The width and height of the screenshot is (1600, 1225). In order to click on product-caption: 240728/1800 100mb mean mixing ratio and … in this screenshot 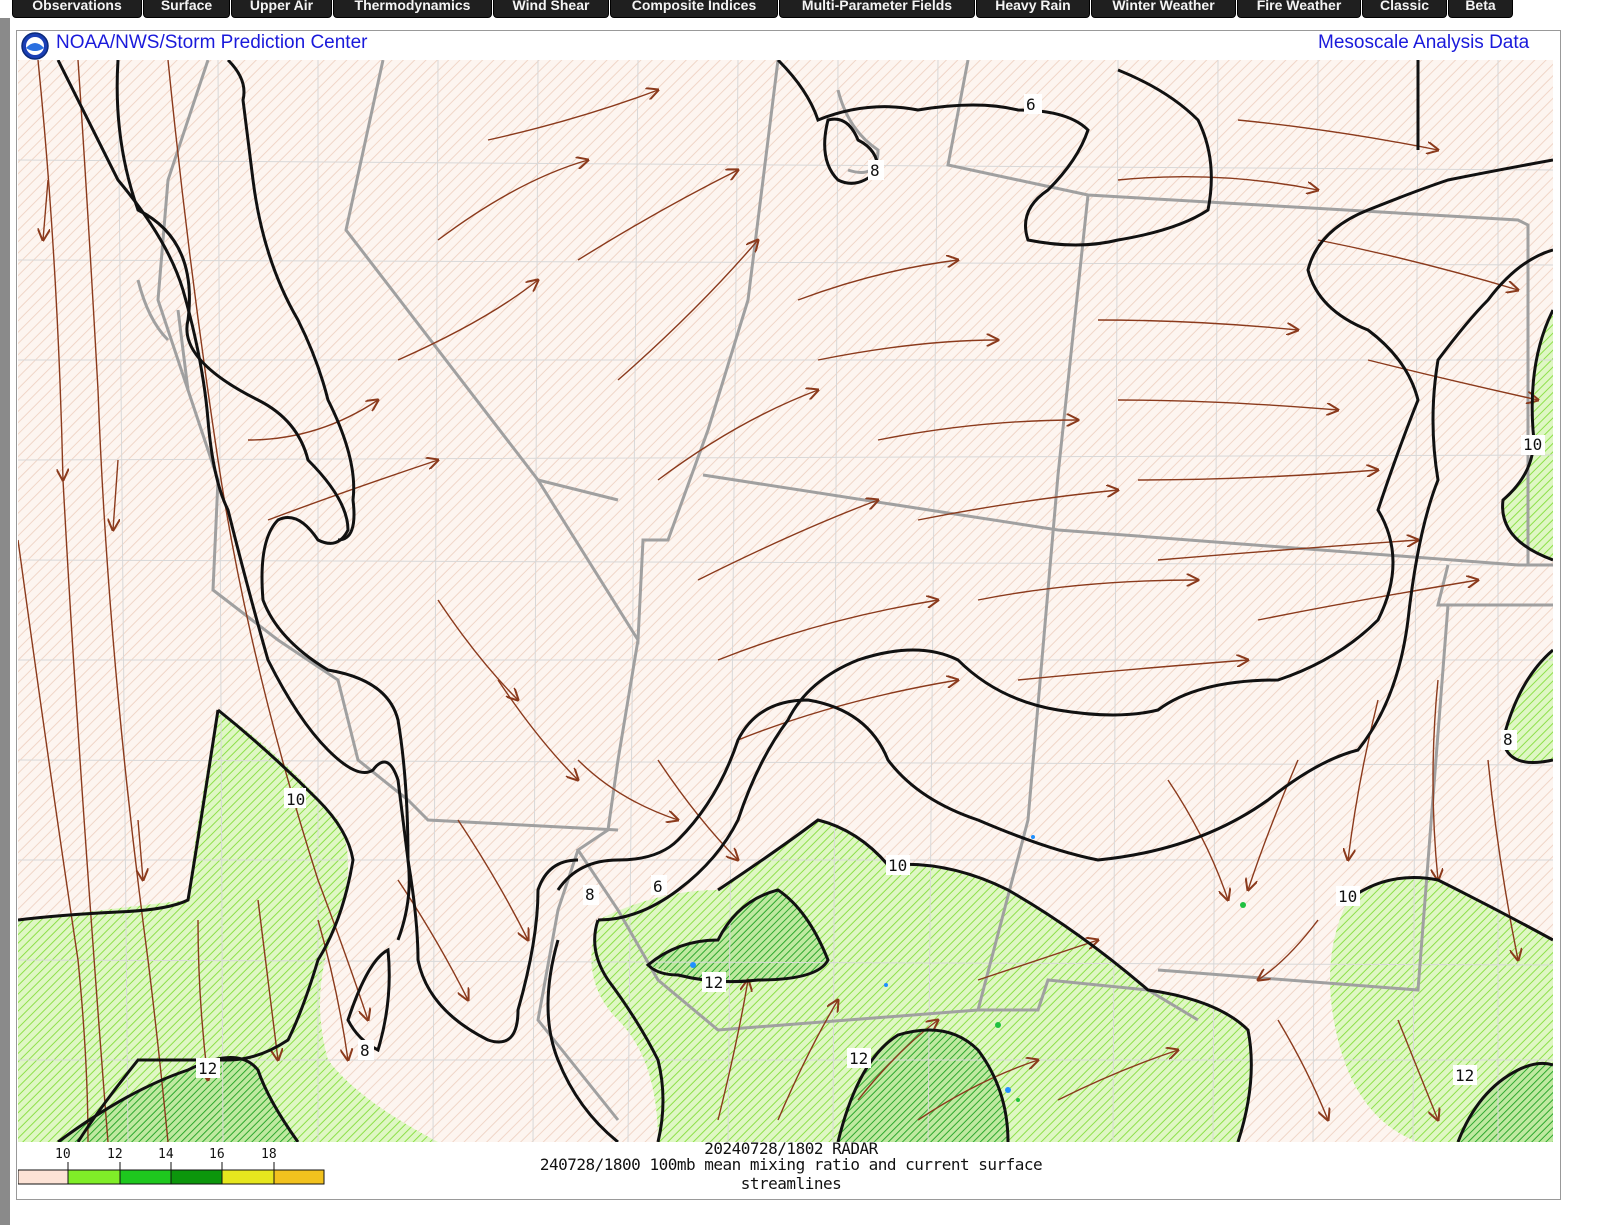, I will do `click(791, 1174)`.